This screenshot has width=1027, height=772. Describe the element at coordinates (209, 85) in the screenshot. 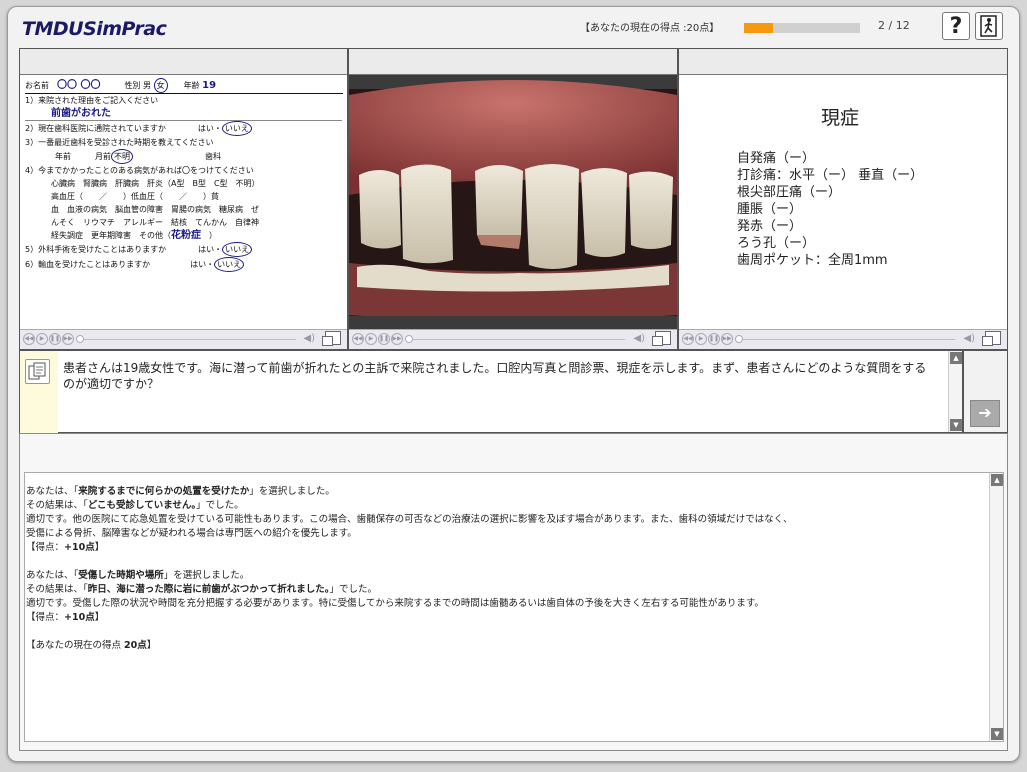

I see `age-value: 19` at that location.